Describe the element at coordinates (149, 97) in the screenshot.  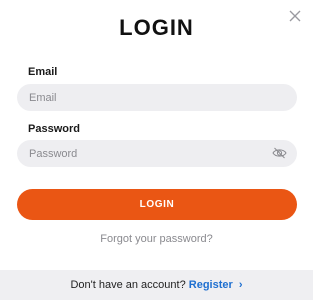
I see `email-field` at that location.